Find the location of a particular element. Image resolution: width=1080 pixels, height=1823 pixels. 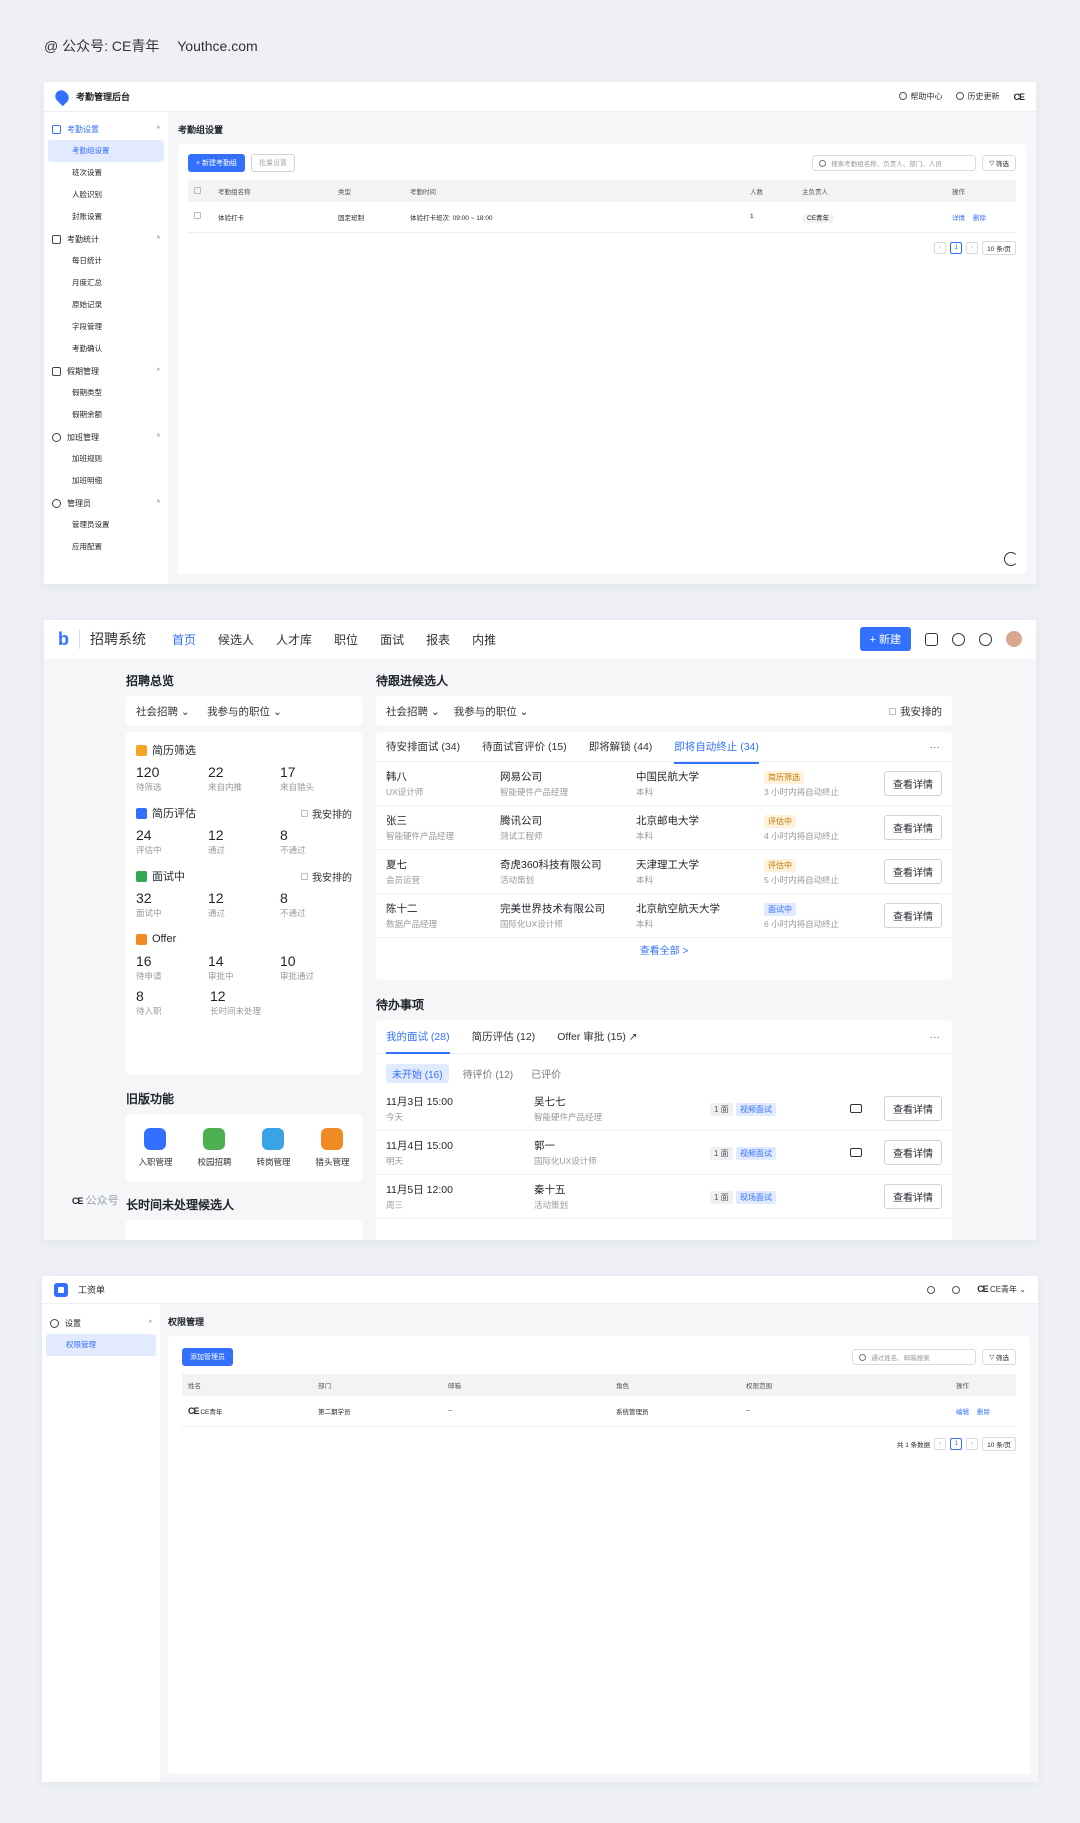

sidebar-item: 字段管理 is located at coordinates (106, 327).